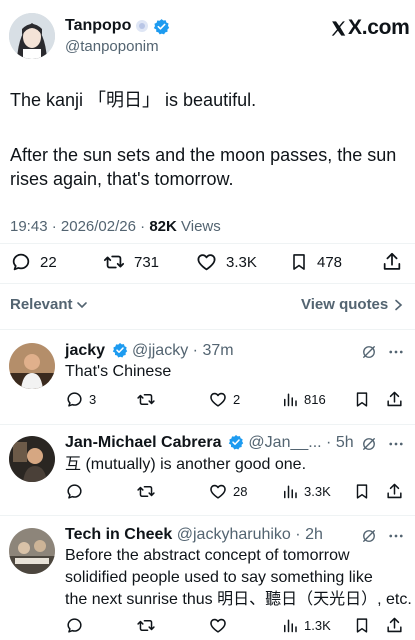 This screenshot has width=415, height=640. Describe the element at coordinates (186, 464) in the screenshot. I see `reply-text: 互 (mutually) is another good one.` at that location.